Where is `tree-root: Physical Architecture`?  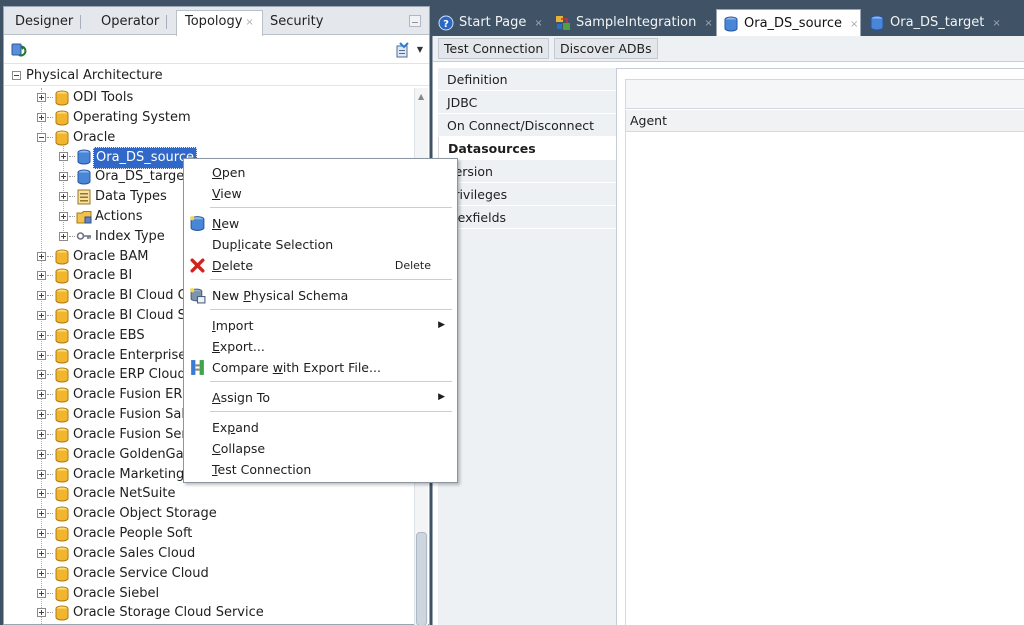 tree-root: Physical Architecture is located at coordinates (216, 76).